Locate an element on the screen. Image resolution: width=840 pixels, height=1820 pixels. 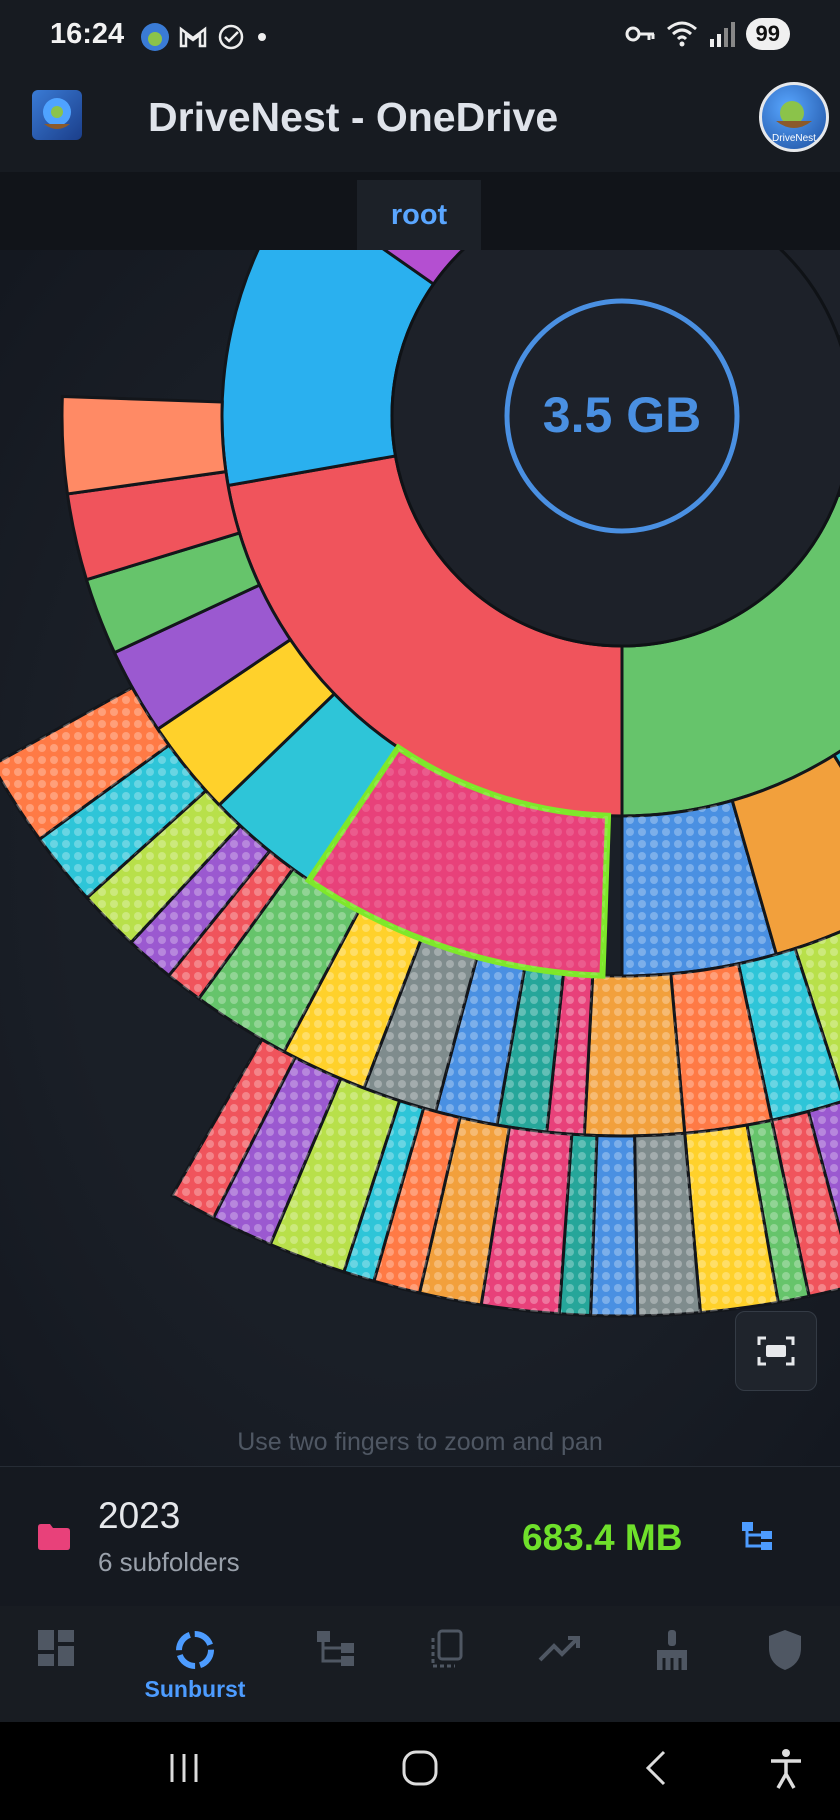
bottom-nav: Sunburst is located at coordinates (420, 1664).